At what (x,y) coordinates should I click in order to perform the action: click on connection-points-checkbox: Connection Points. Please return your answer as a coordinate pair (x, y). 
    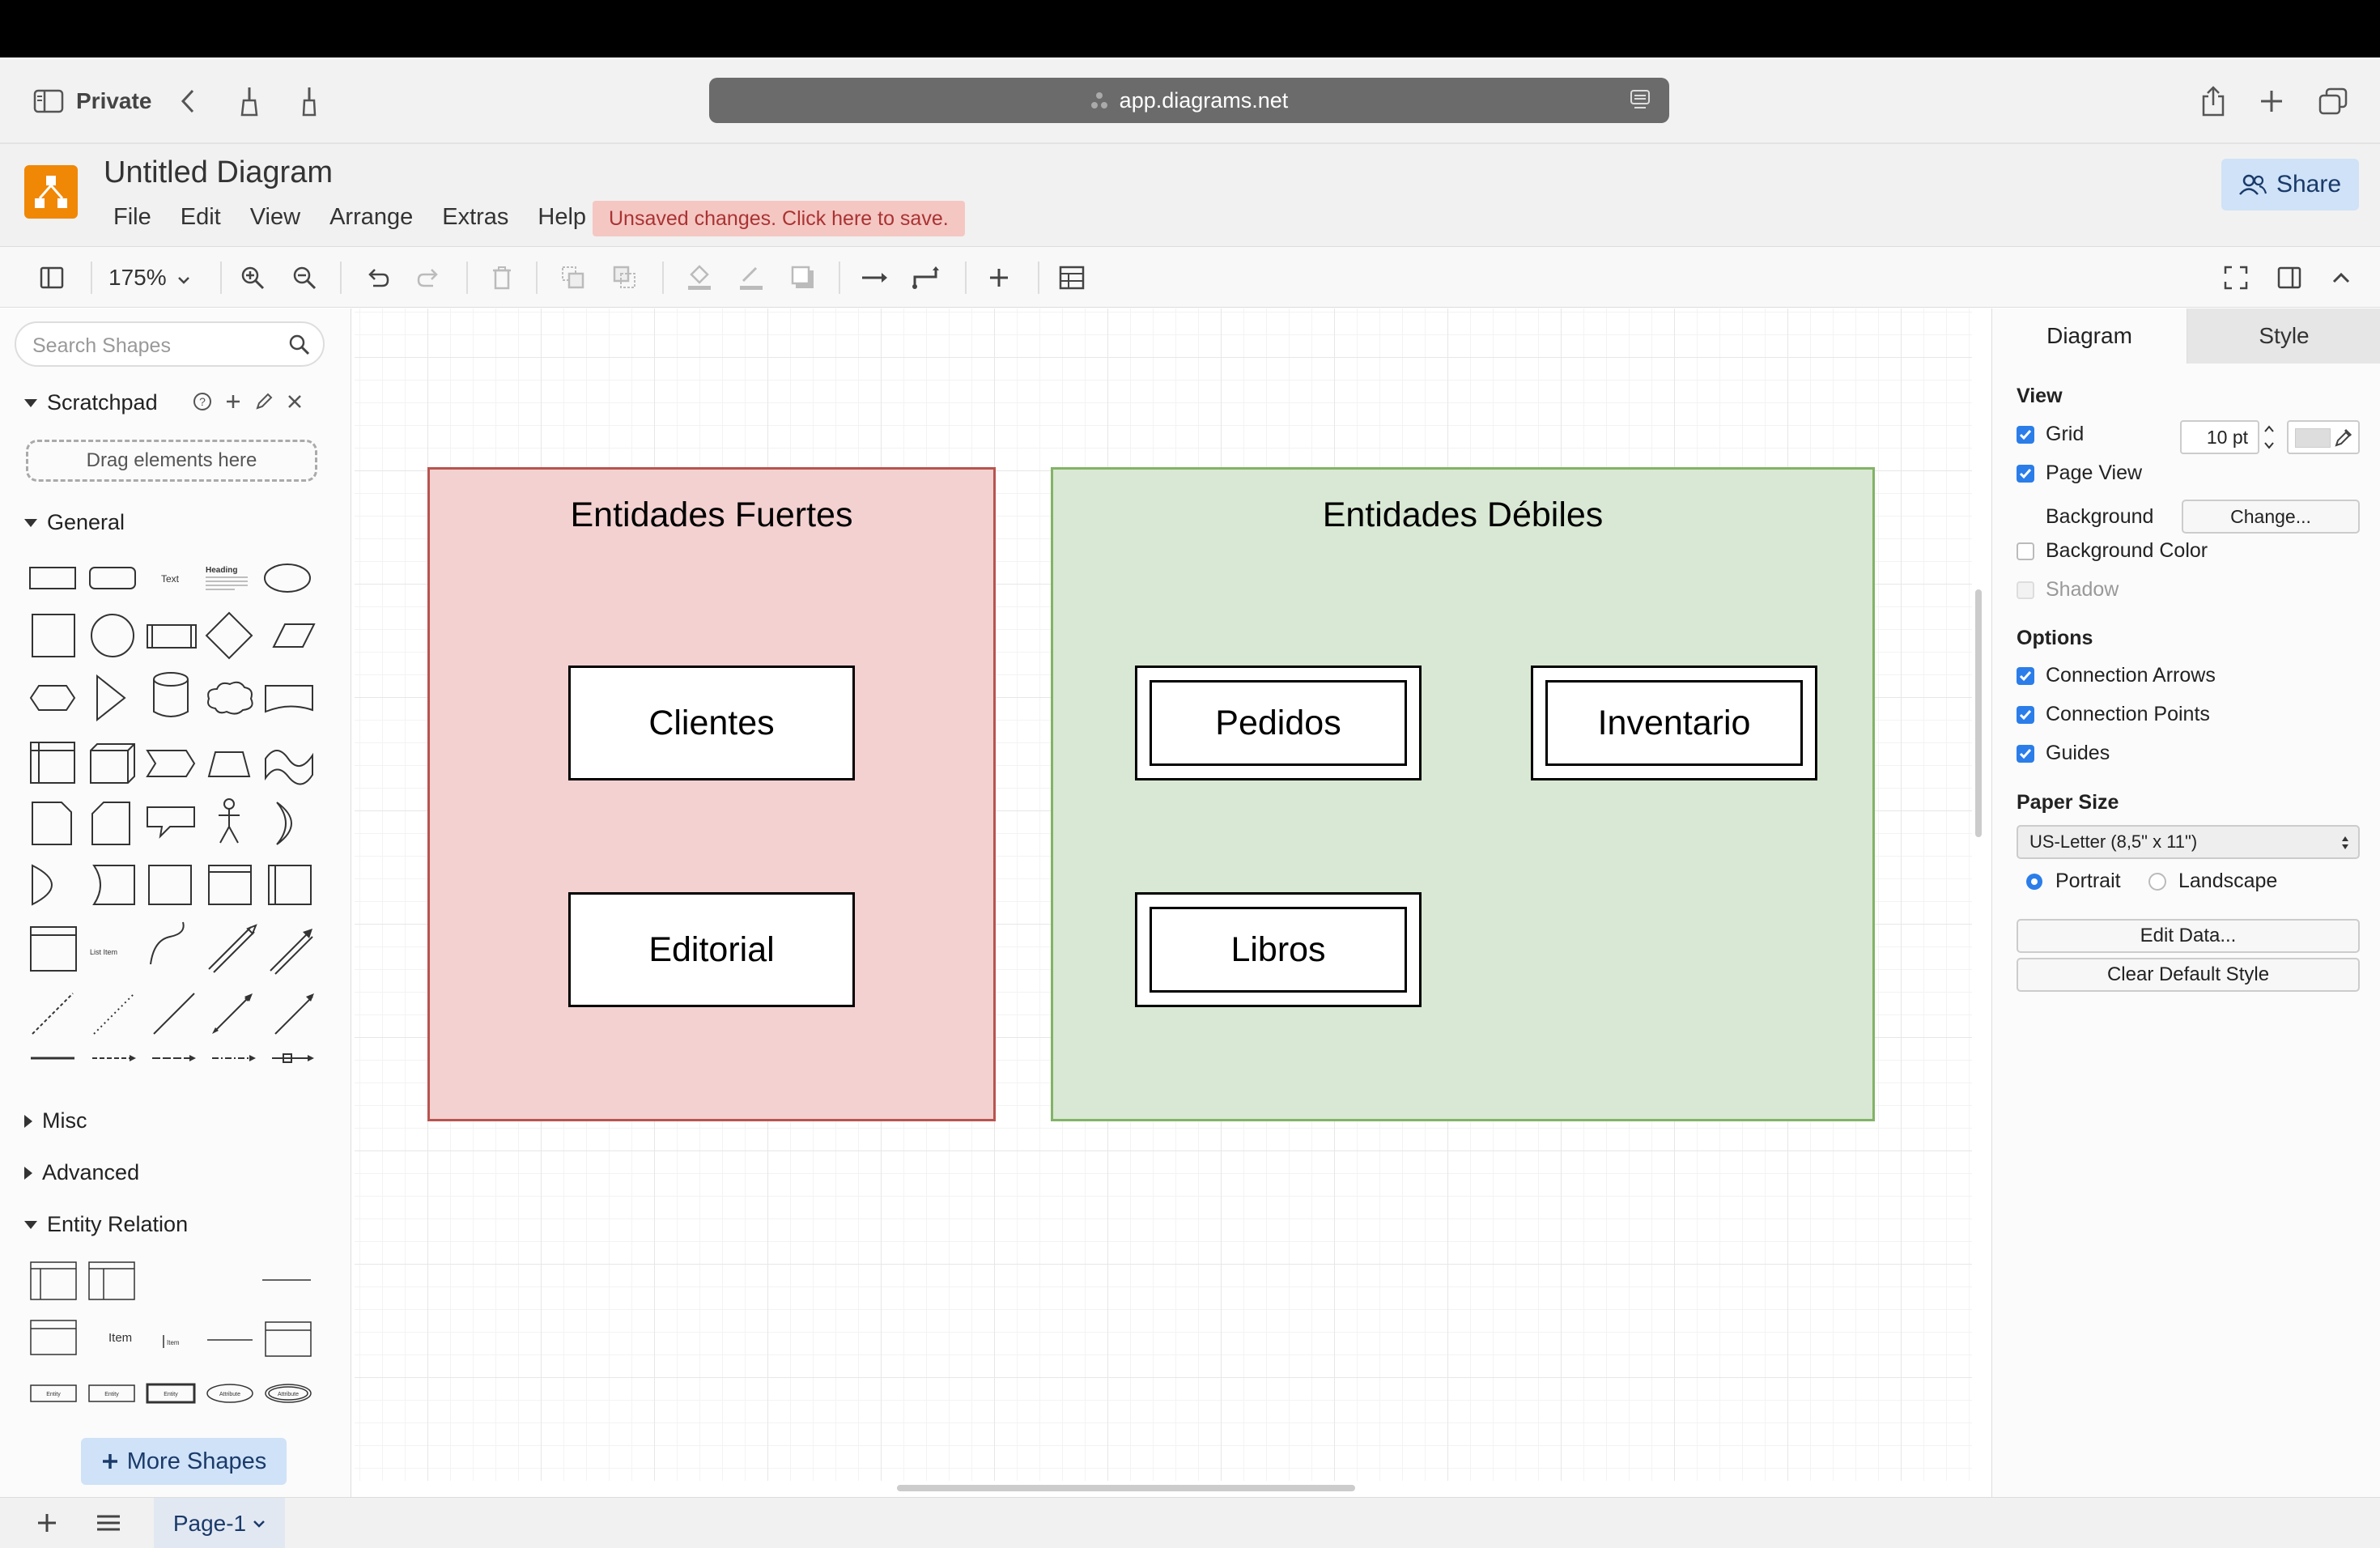
    Looking at the image, I should click on (2113, 714).